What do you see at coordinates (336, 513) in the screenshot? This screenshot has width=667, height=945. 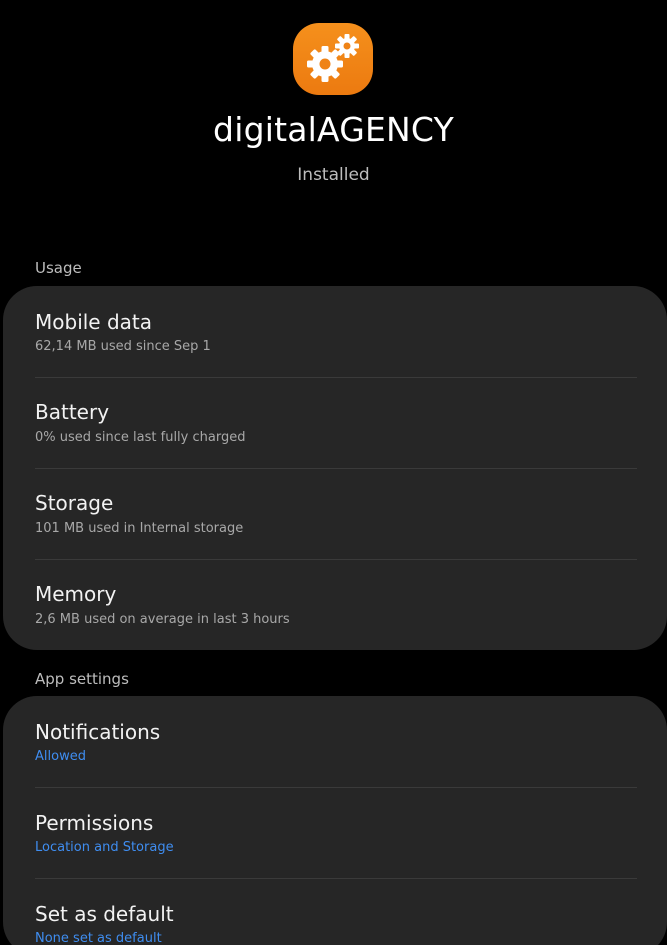 I see `list-item-storage: Storage 101 MB used in Internal storage` at bounding box center [336, 513].